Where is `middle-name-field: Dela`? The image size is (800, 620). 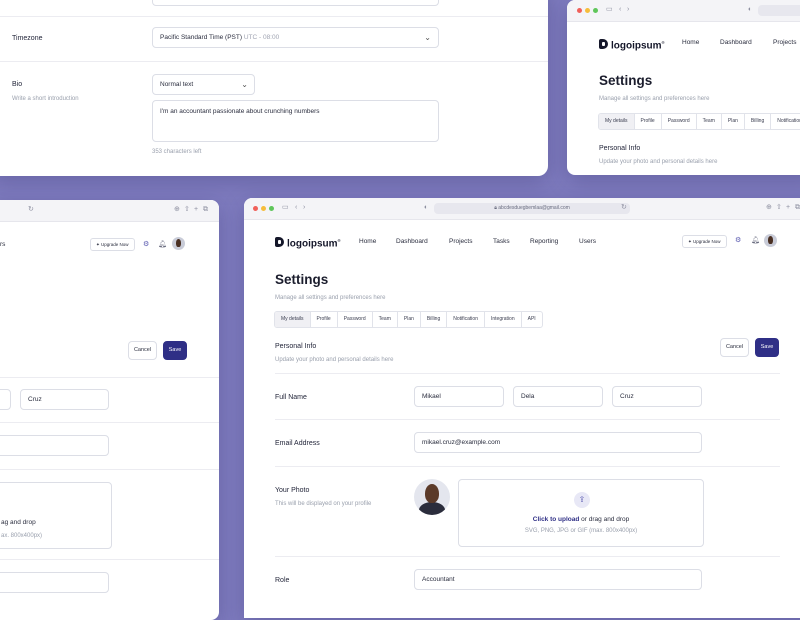 middle-name-field: Dela is located at coordinates (558, 396).